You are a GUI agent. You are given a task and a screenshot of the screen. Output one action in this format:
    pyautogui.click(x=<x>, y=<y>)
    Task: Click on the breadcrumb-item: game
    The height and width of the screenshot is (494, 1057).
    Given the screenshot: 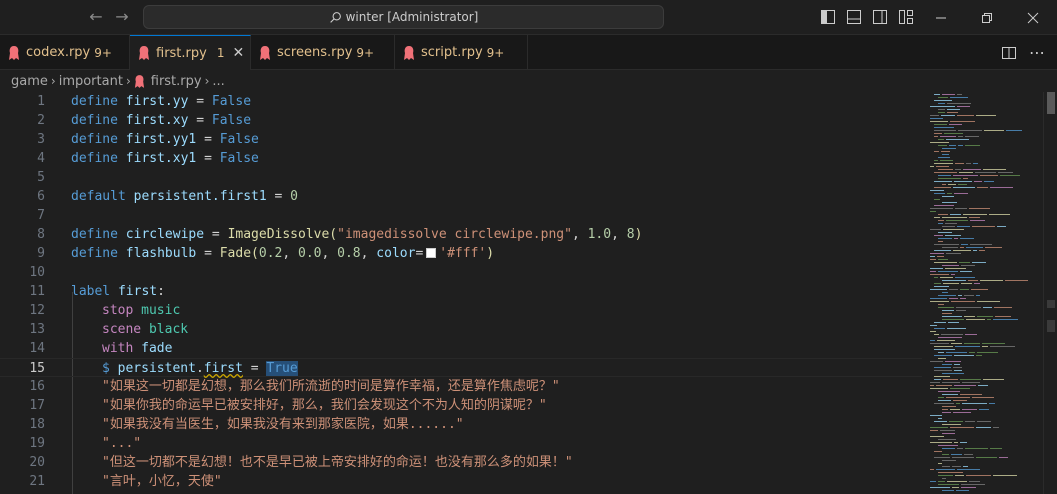 What is the action you would take?
    pyautogui.click(x=29, y=81)
    